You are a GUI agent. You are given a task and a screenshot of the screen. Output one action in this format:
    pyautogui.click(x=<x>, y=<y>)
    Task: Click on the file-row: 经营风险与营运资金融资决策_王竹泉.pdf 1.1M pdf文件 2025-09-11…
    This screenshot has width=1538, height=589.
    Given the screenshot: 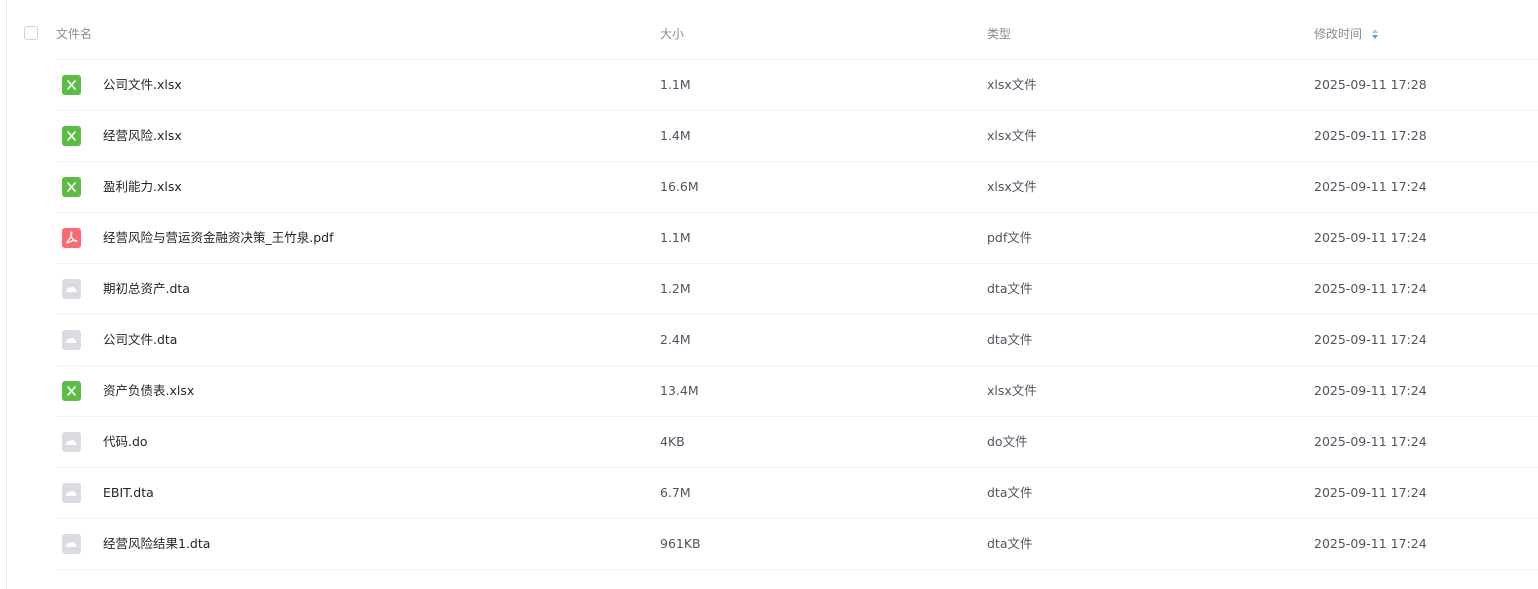 What is the action you would take?
    pyautogui.click(x=769, y=238)
    